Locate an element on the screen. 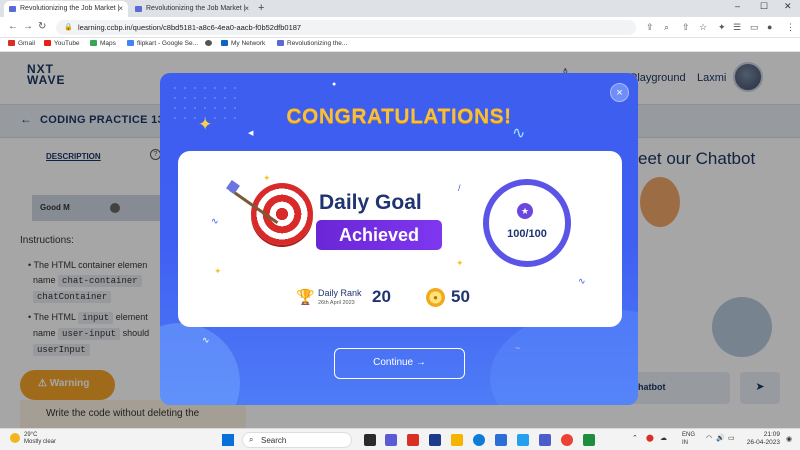 This screenshot has height=450, width=800. google-icon is located at coordinates (130, 43).